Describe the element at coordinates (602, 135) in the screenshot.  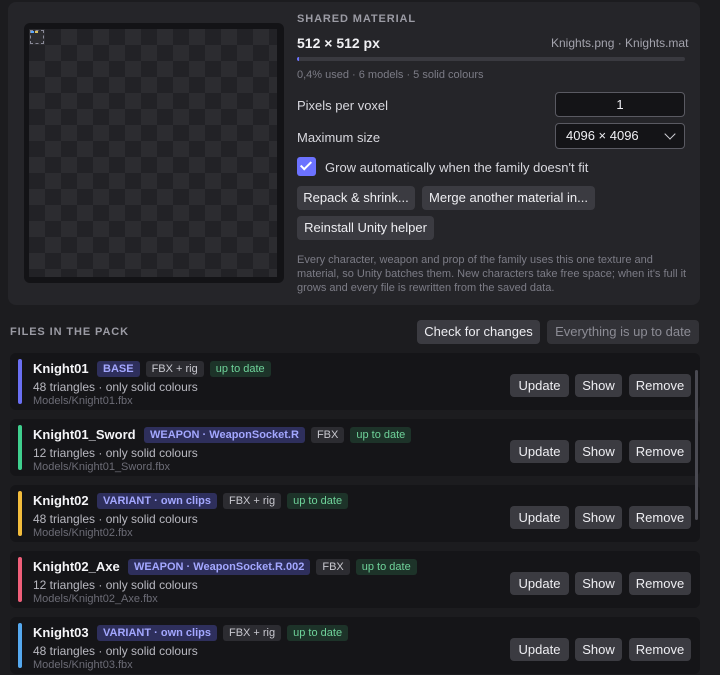
I see `maximum-size-value: 4096 × 4096` at that location.